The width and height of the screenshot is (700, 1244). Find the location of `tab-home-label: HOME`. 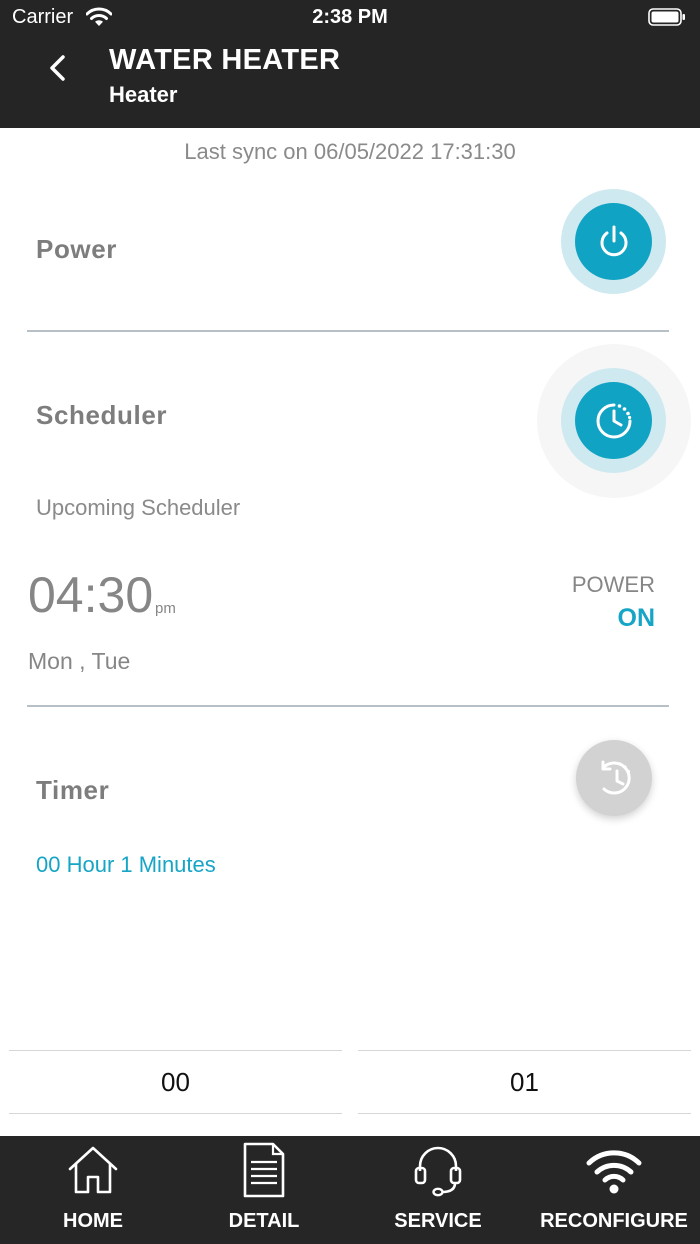

tab-home-label: HOME is located at coordinates (93, 1221).